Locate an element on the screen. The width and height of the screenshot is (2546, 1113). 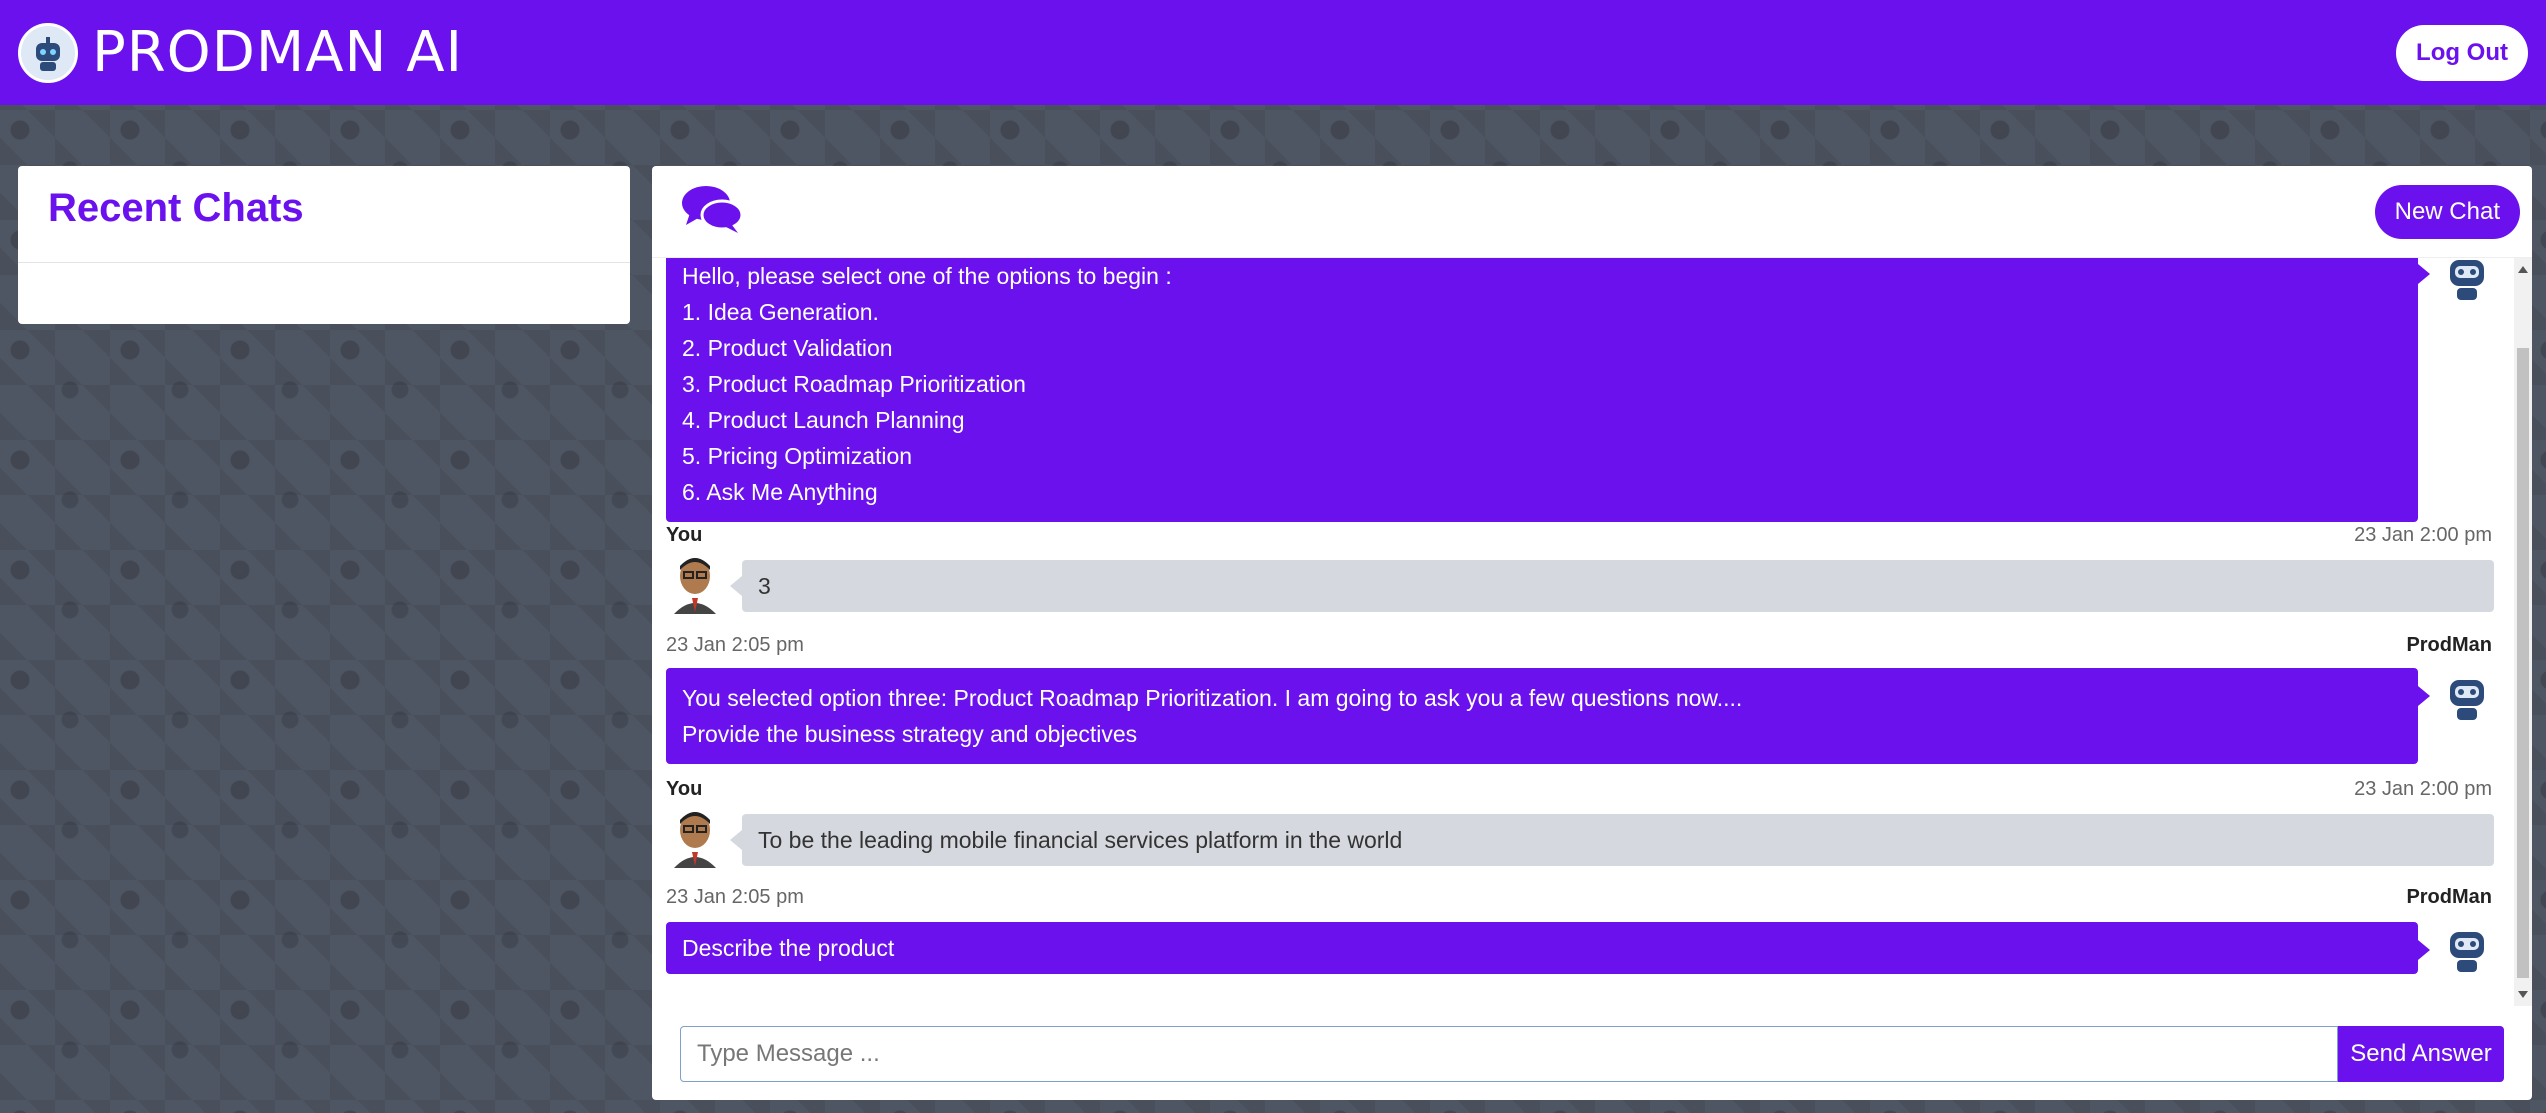
recent-chats-header: Recent Chats is located at coordinates (324, 214).